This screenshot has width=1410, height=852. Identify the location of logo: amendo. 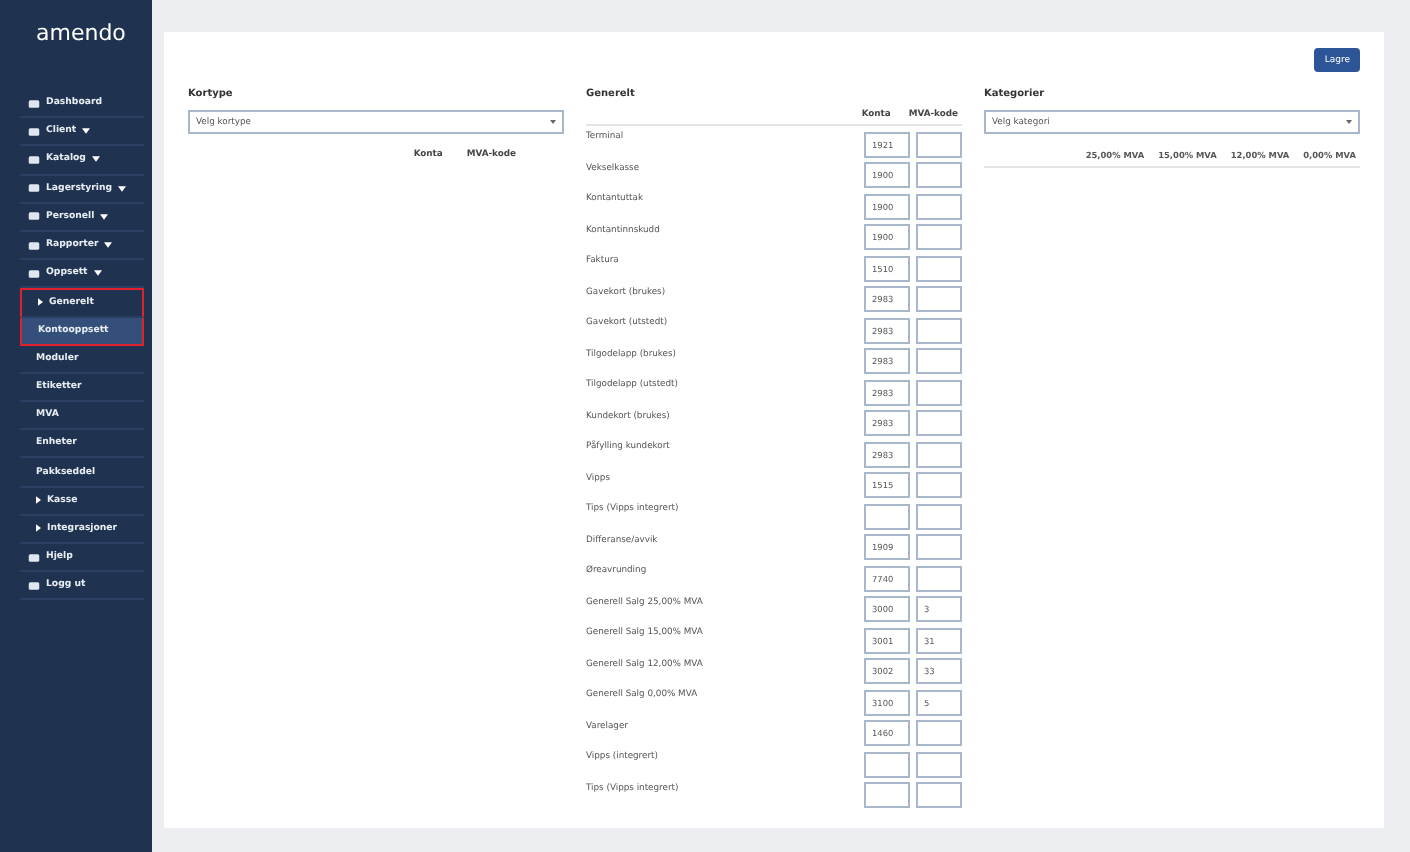
(82, 35).